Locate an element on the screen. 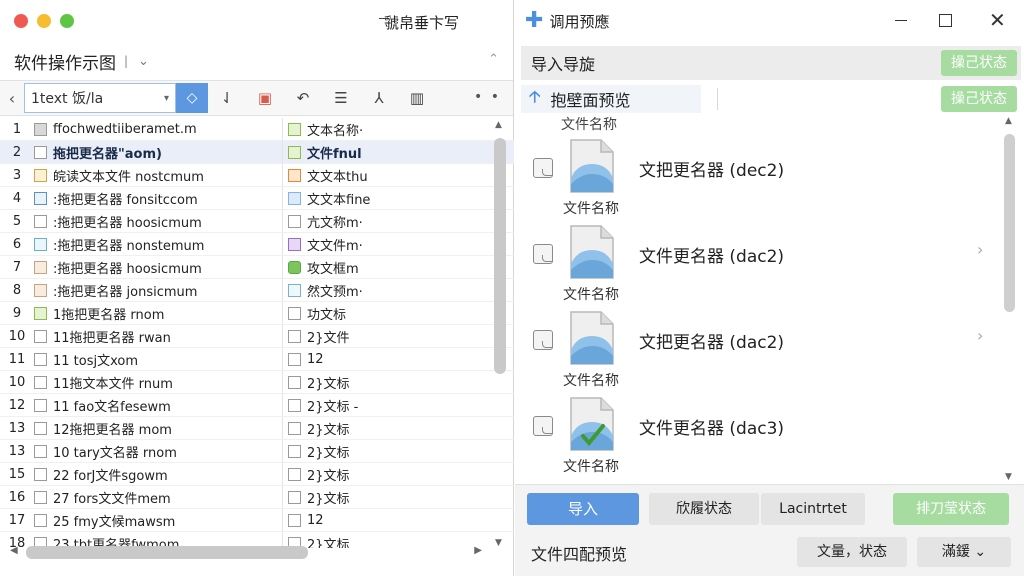  table-row: 17 25 fmy文候mawsm 12 is located at coordinates (257, 520).